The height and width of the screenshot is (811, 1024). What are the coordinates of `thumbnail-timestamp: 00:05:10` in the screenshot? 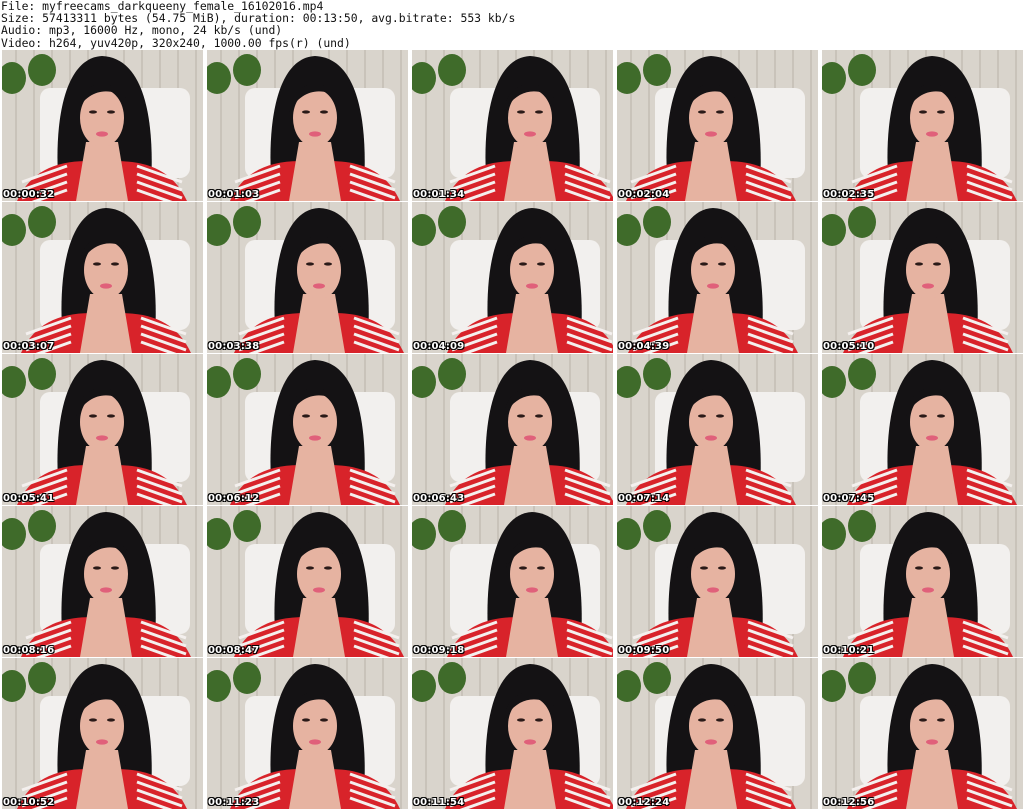 It's located at (849, 346).